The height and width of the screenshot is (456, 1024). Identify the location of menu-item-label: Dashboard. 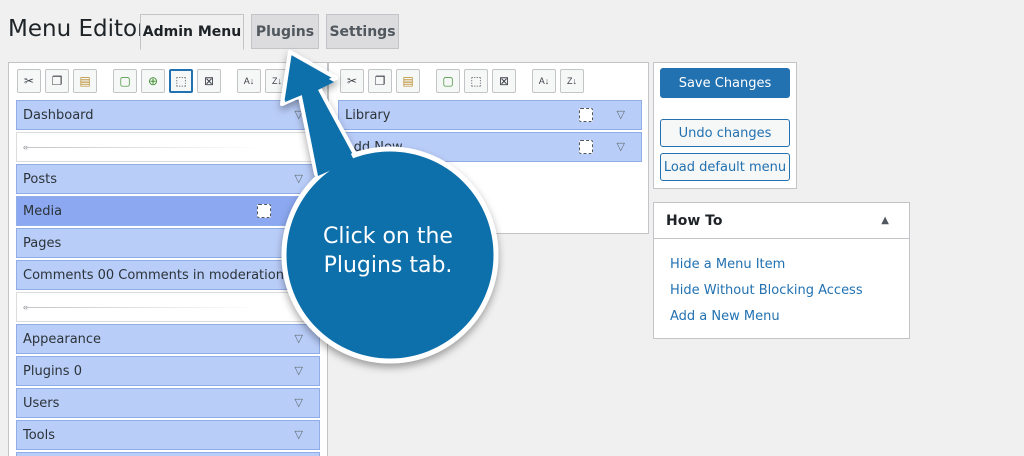
(58, 115).